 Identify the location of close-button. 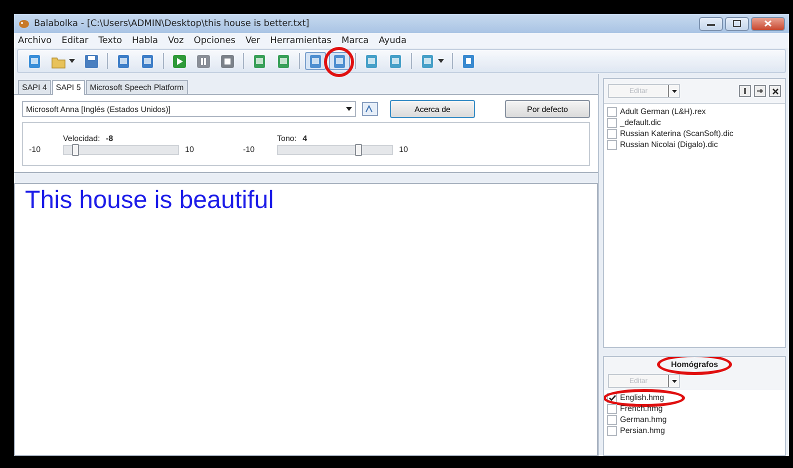
(768, 23).